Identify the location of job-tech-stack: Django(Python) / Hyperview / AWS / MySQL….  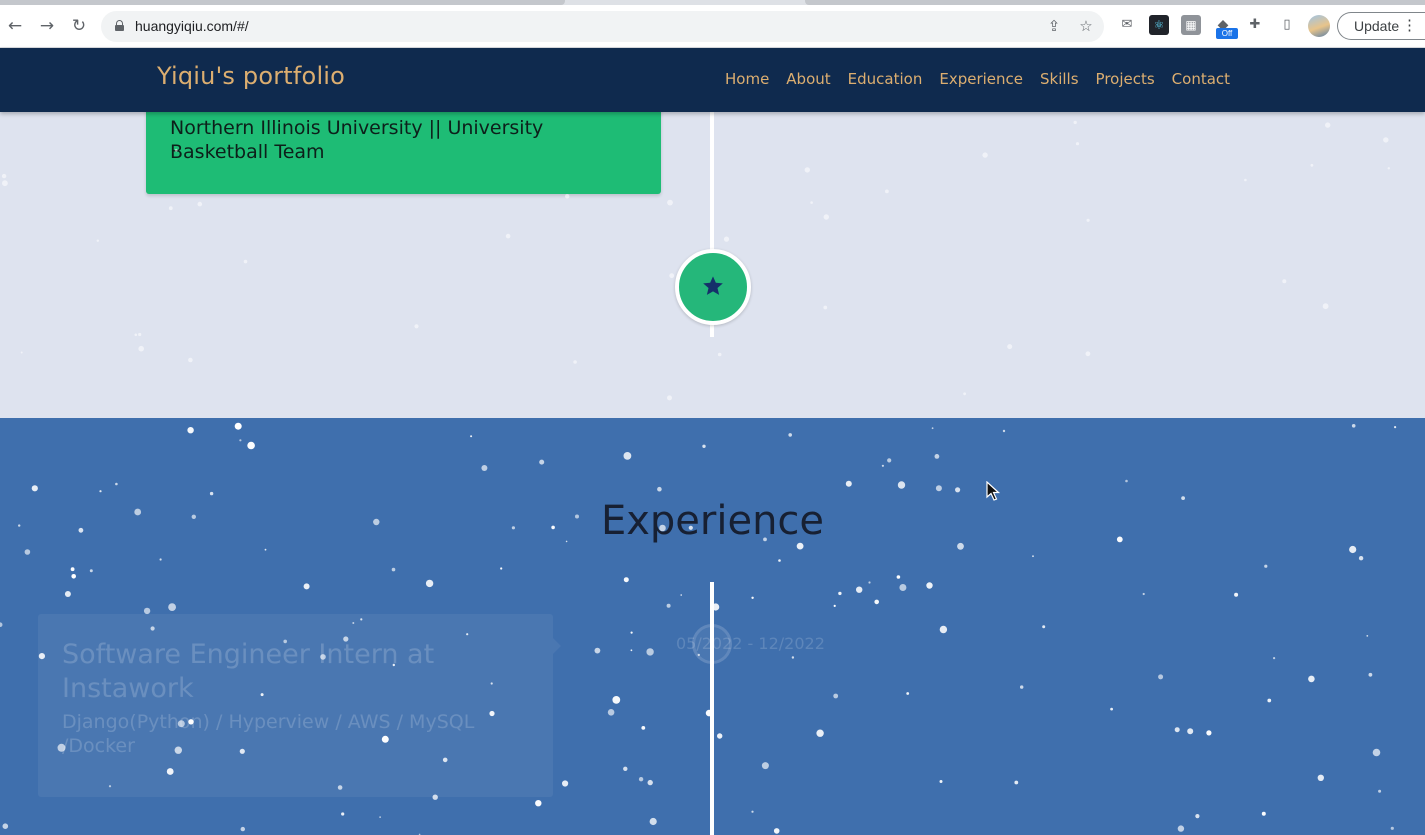
(268, 734).